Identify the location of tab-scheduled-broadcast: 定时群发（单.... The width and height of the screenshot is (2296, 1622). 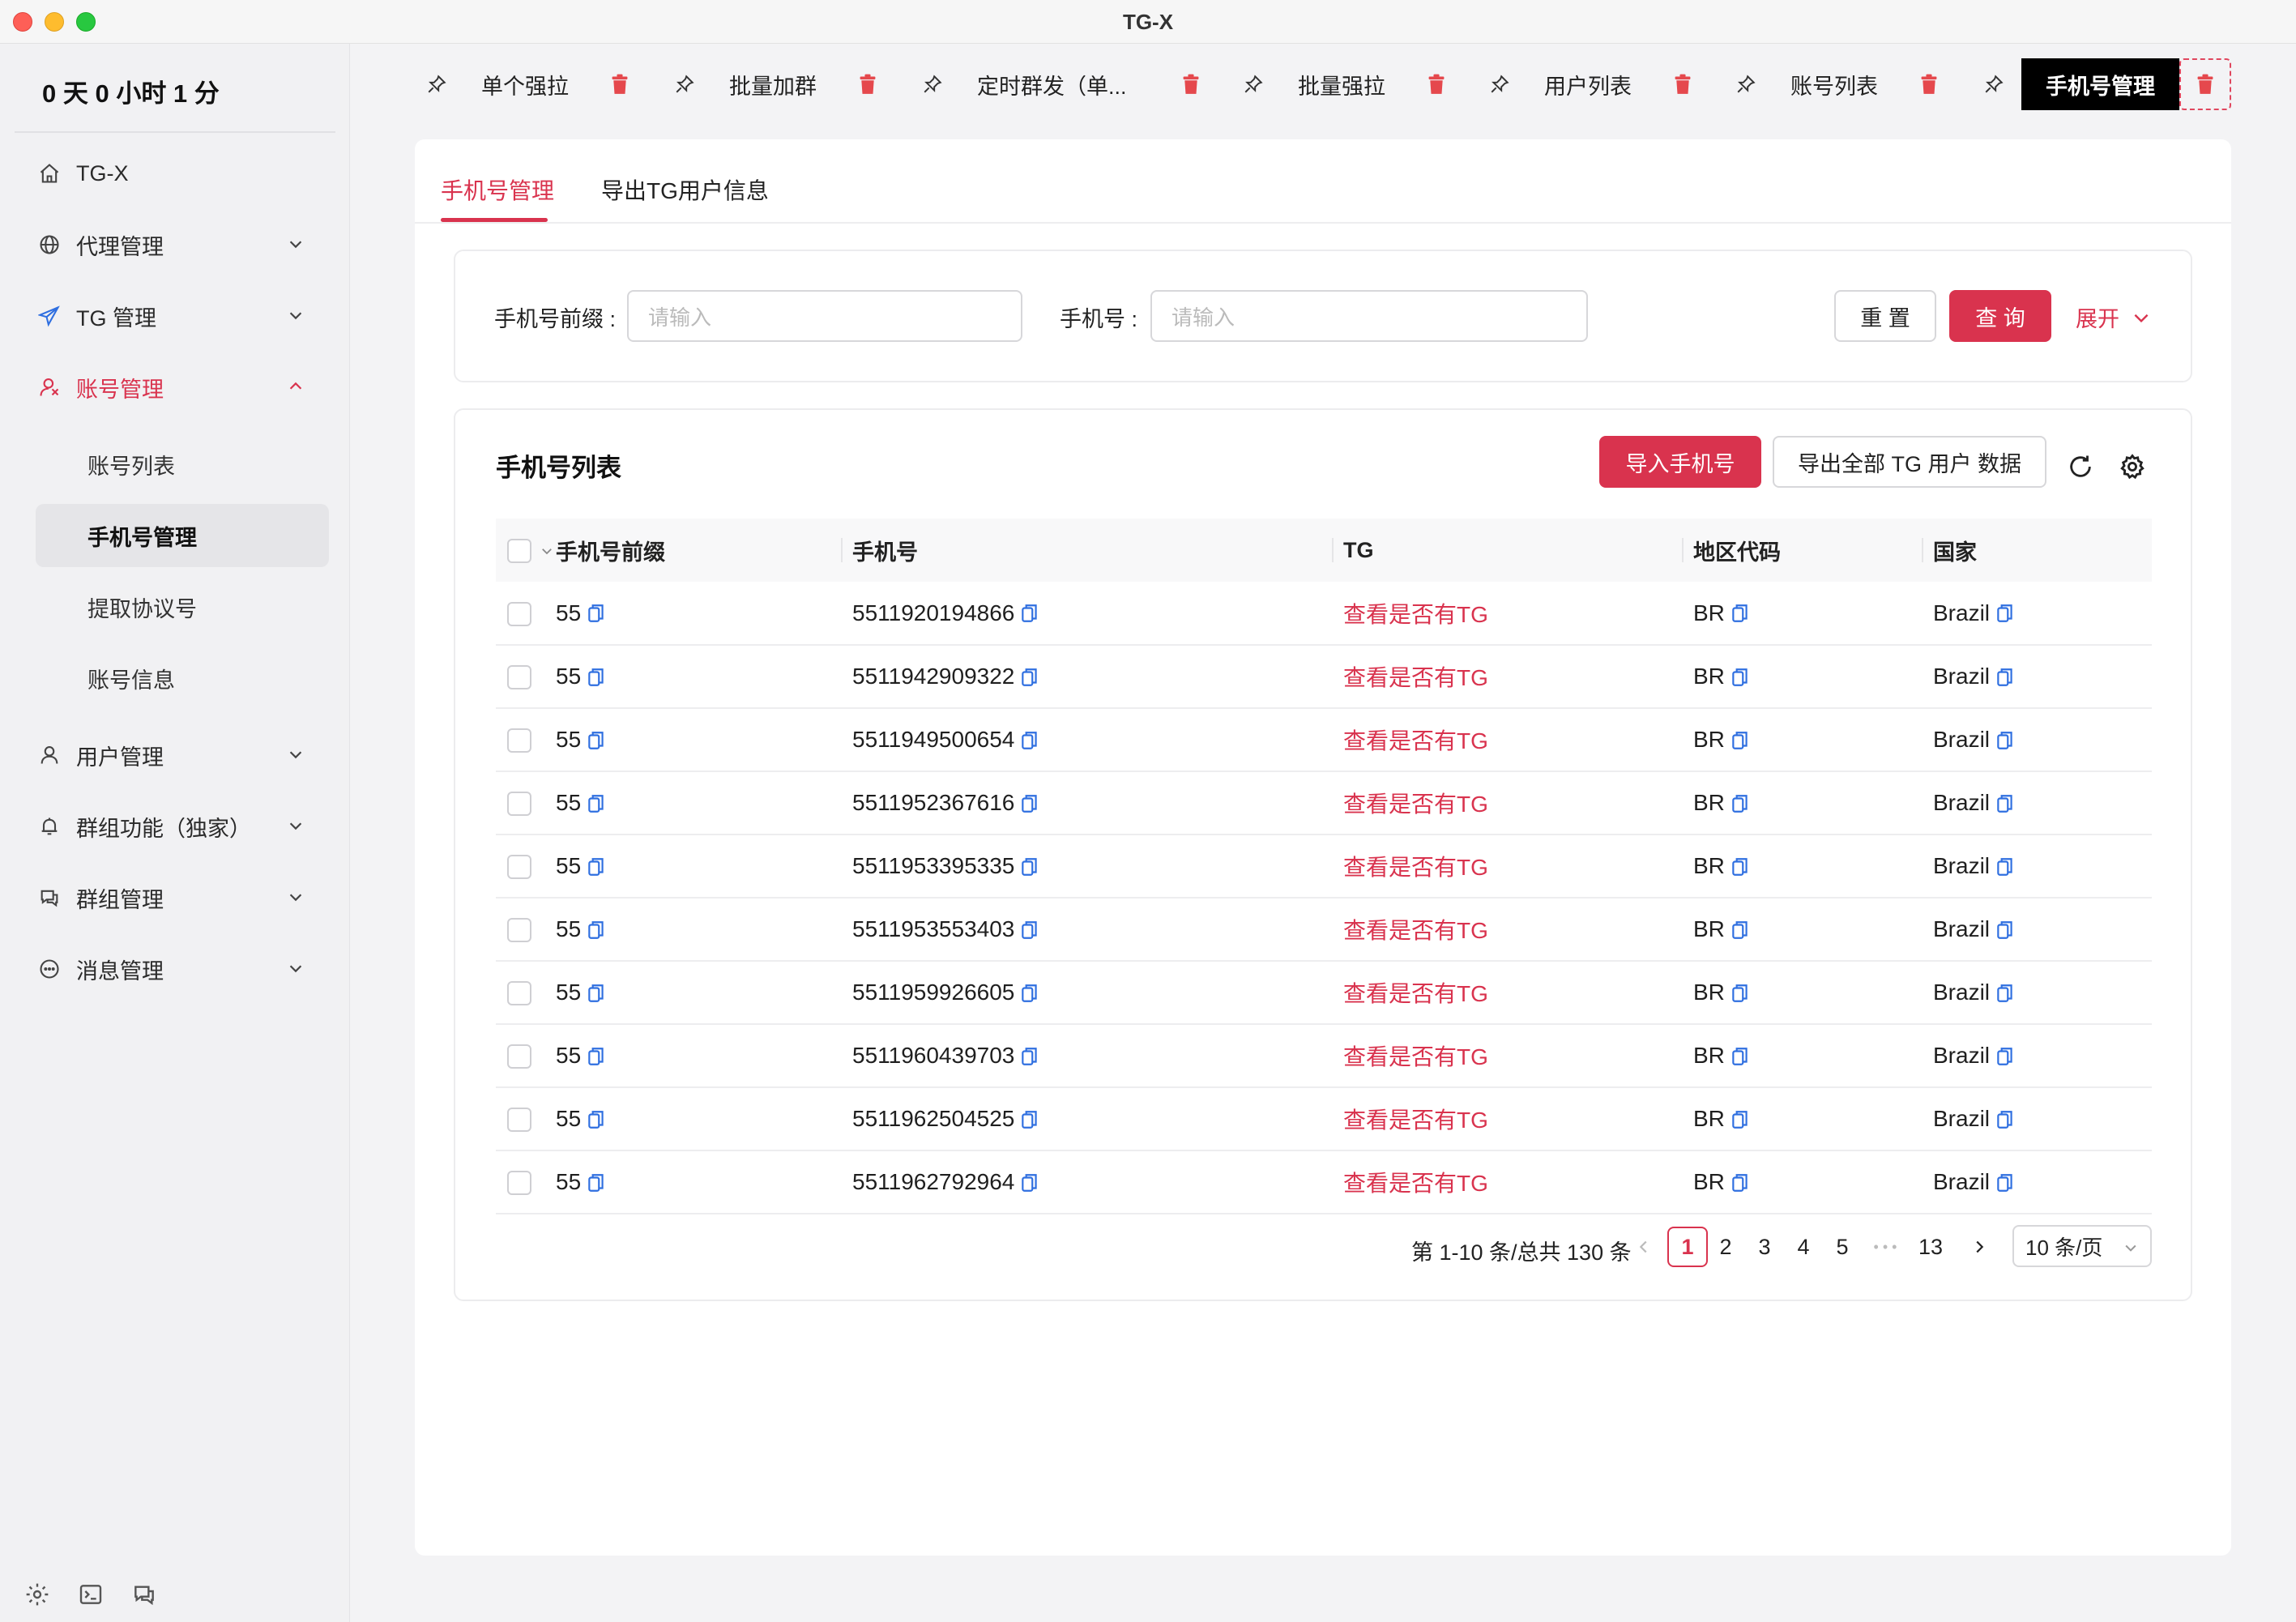
(1061, 84).